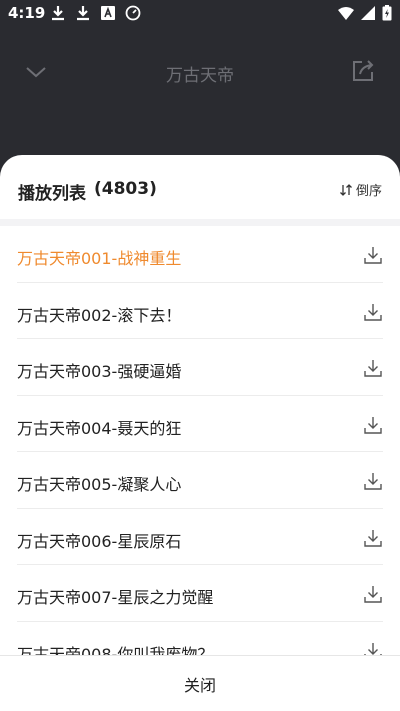 The height and width of the screenshot is (711, 400). I want to click on playlist-header: 播放列表 (4803) 倒序, so click(200, 188).